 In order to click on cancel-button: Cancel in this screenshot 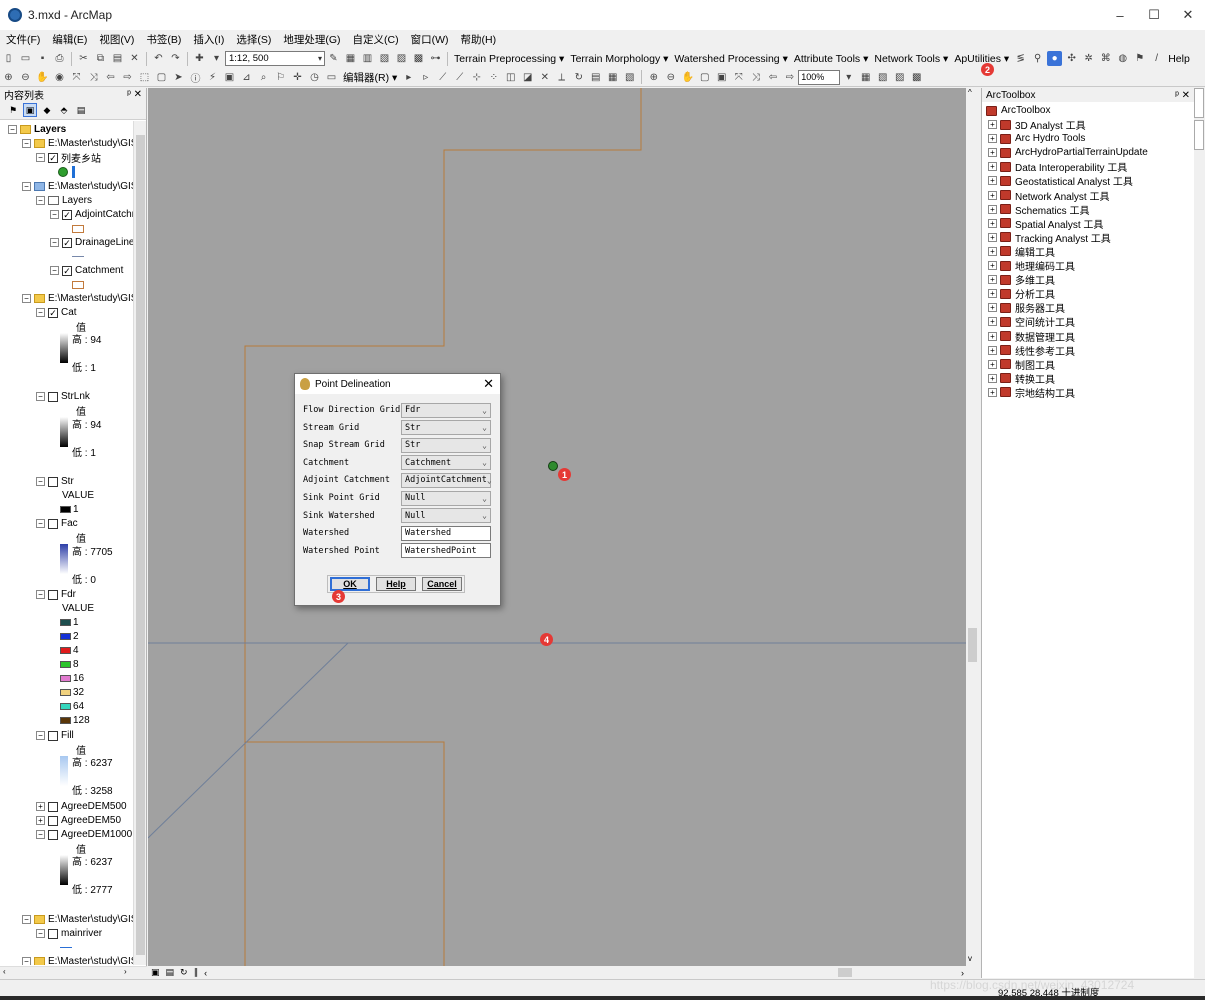, I will do `click(442, 584)`.